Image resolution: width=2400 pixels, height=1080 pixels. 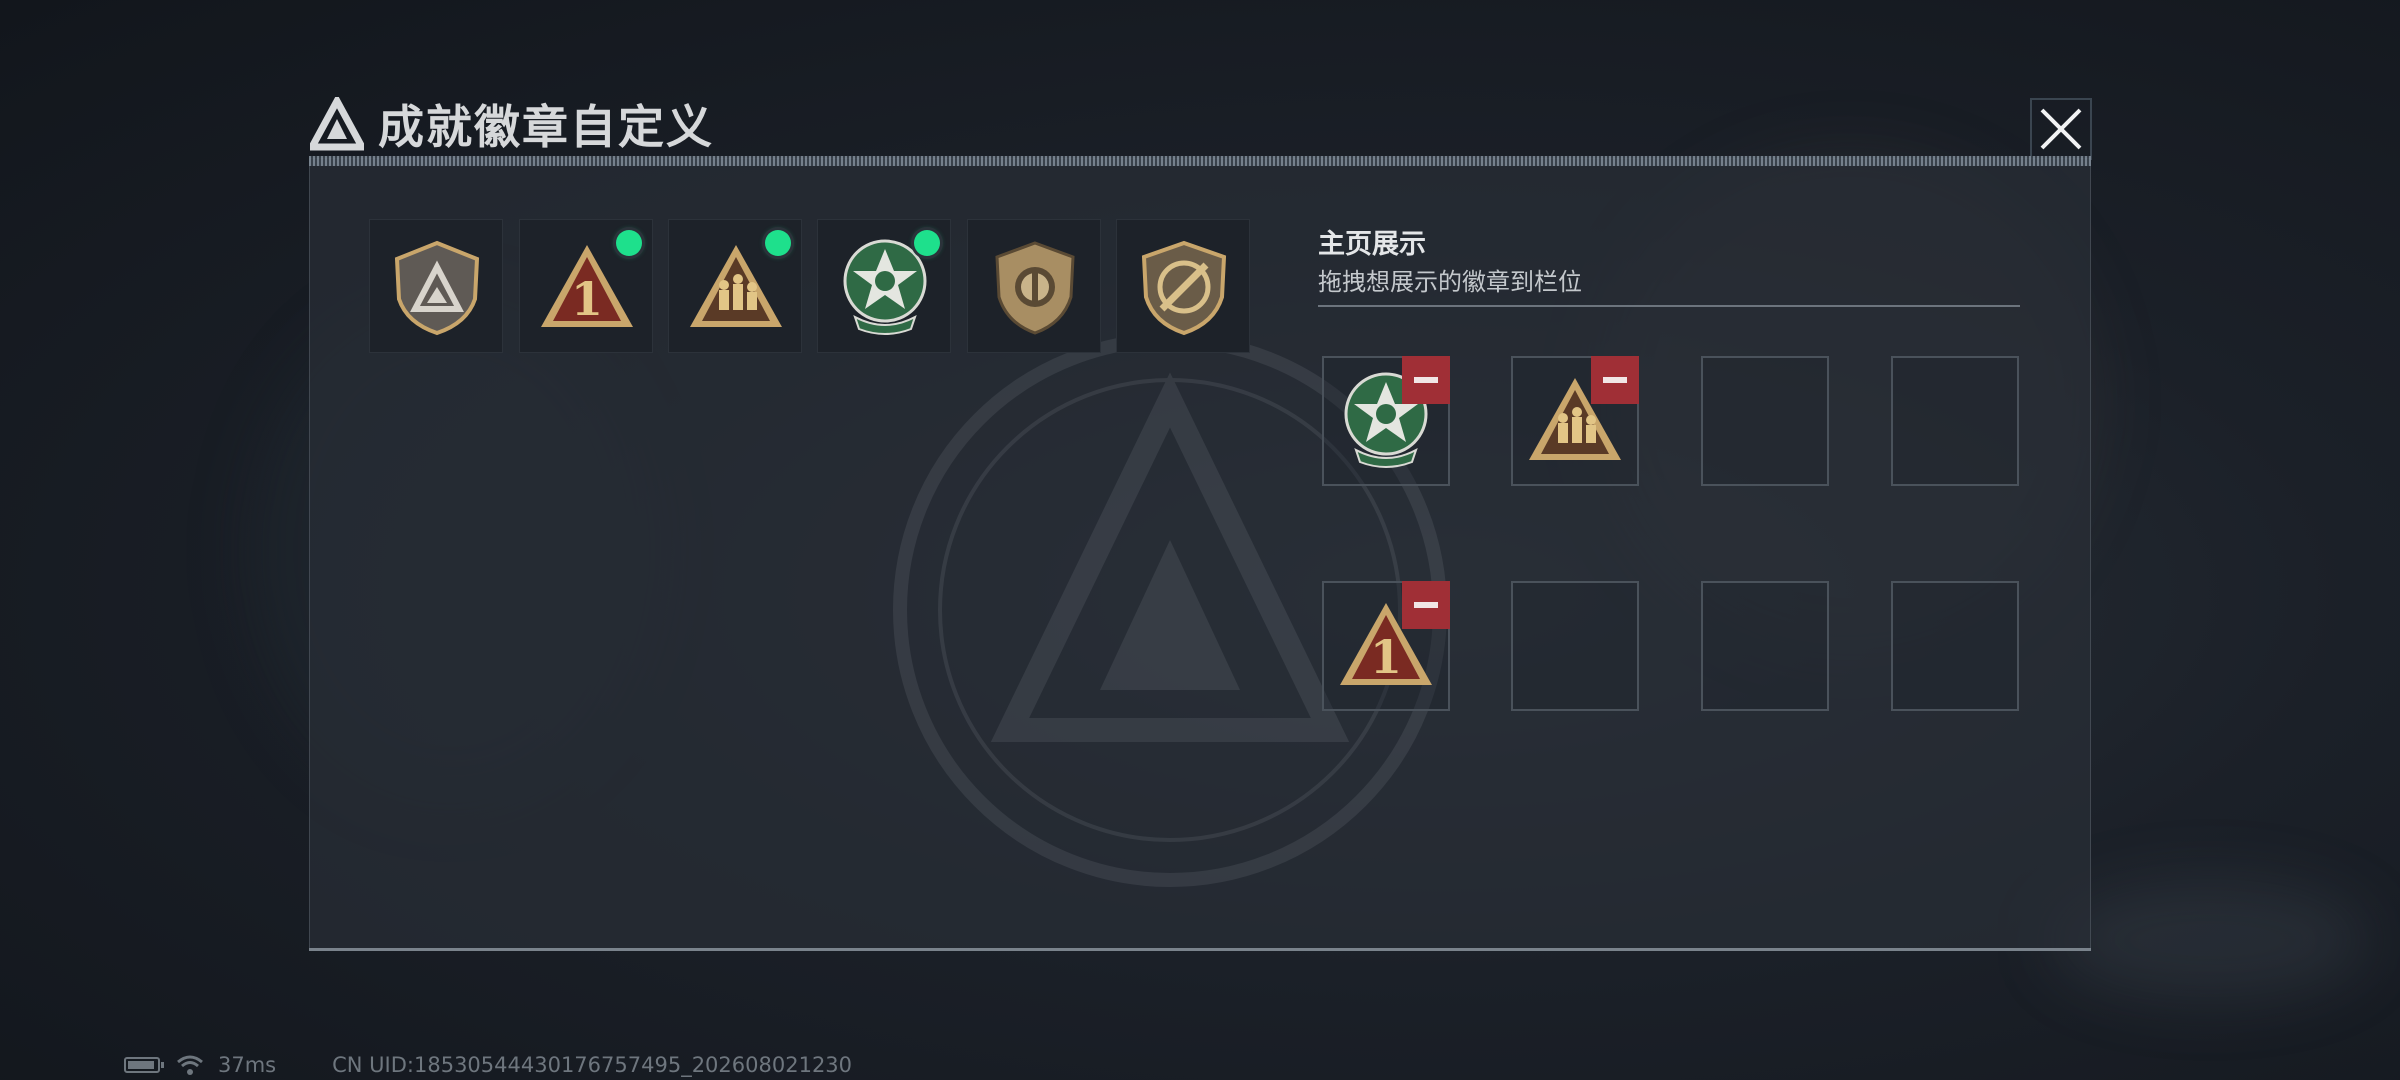 I want to click on shield-knife-badge-icon, so click(x=1184, y=288).